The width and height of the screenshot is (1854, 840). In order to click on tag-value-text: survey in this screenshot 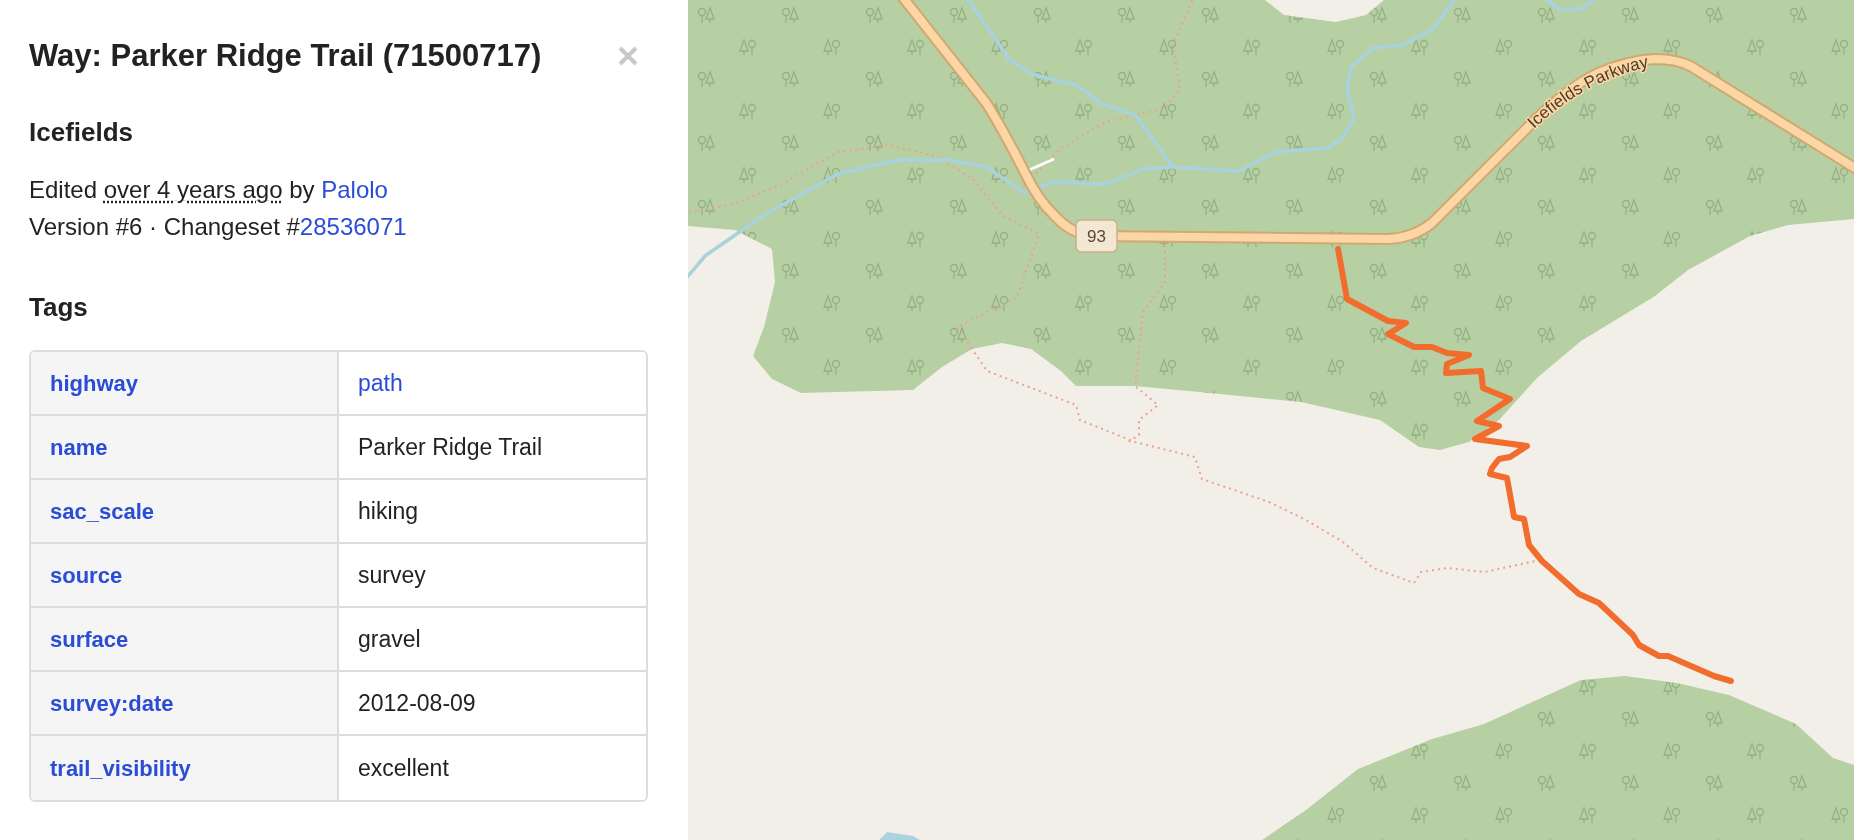, I will do `click(392, 574)`.